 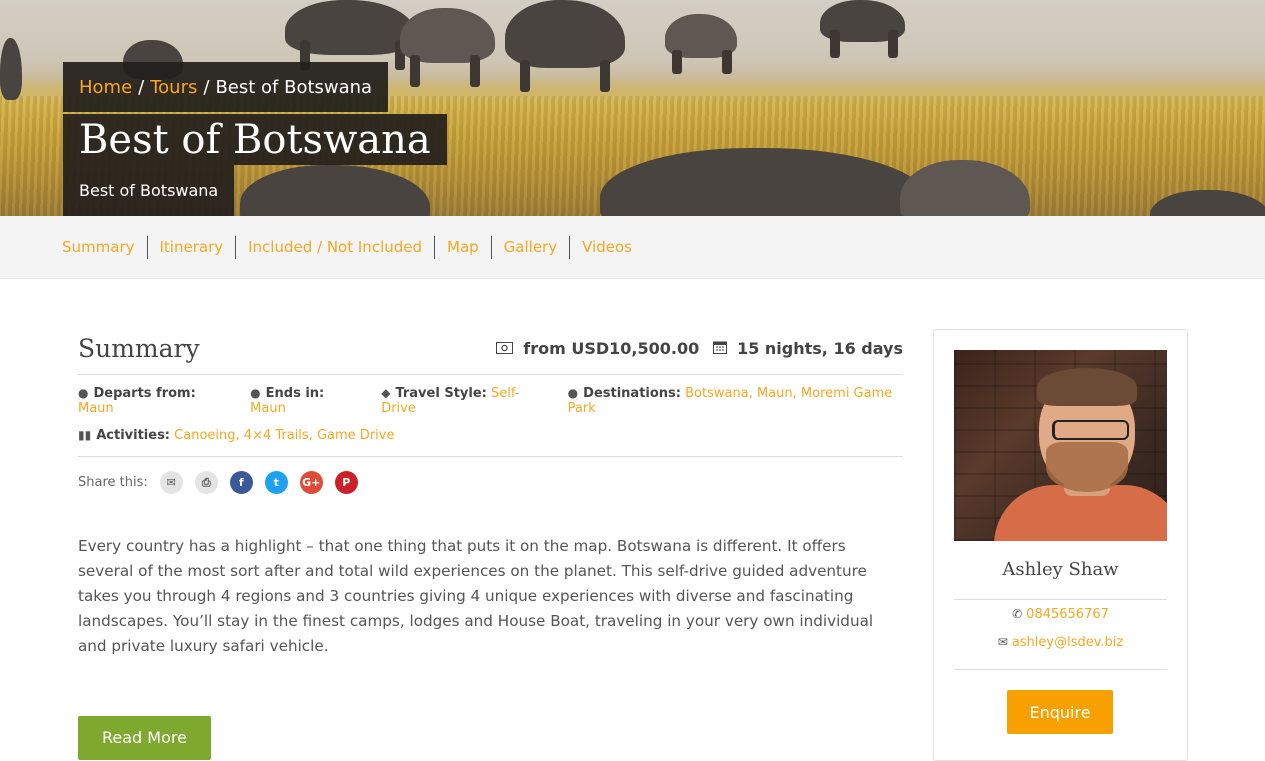 I want to click on destinations-label: Destinations:, so click(x=632, y=393).